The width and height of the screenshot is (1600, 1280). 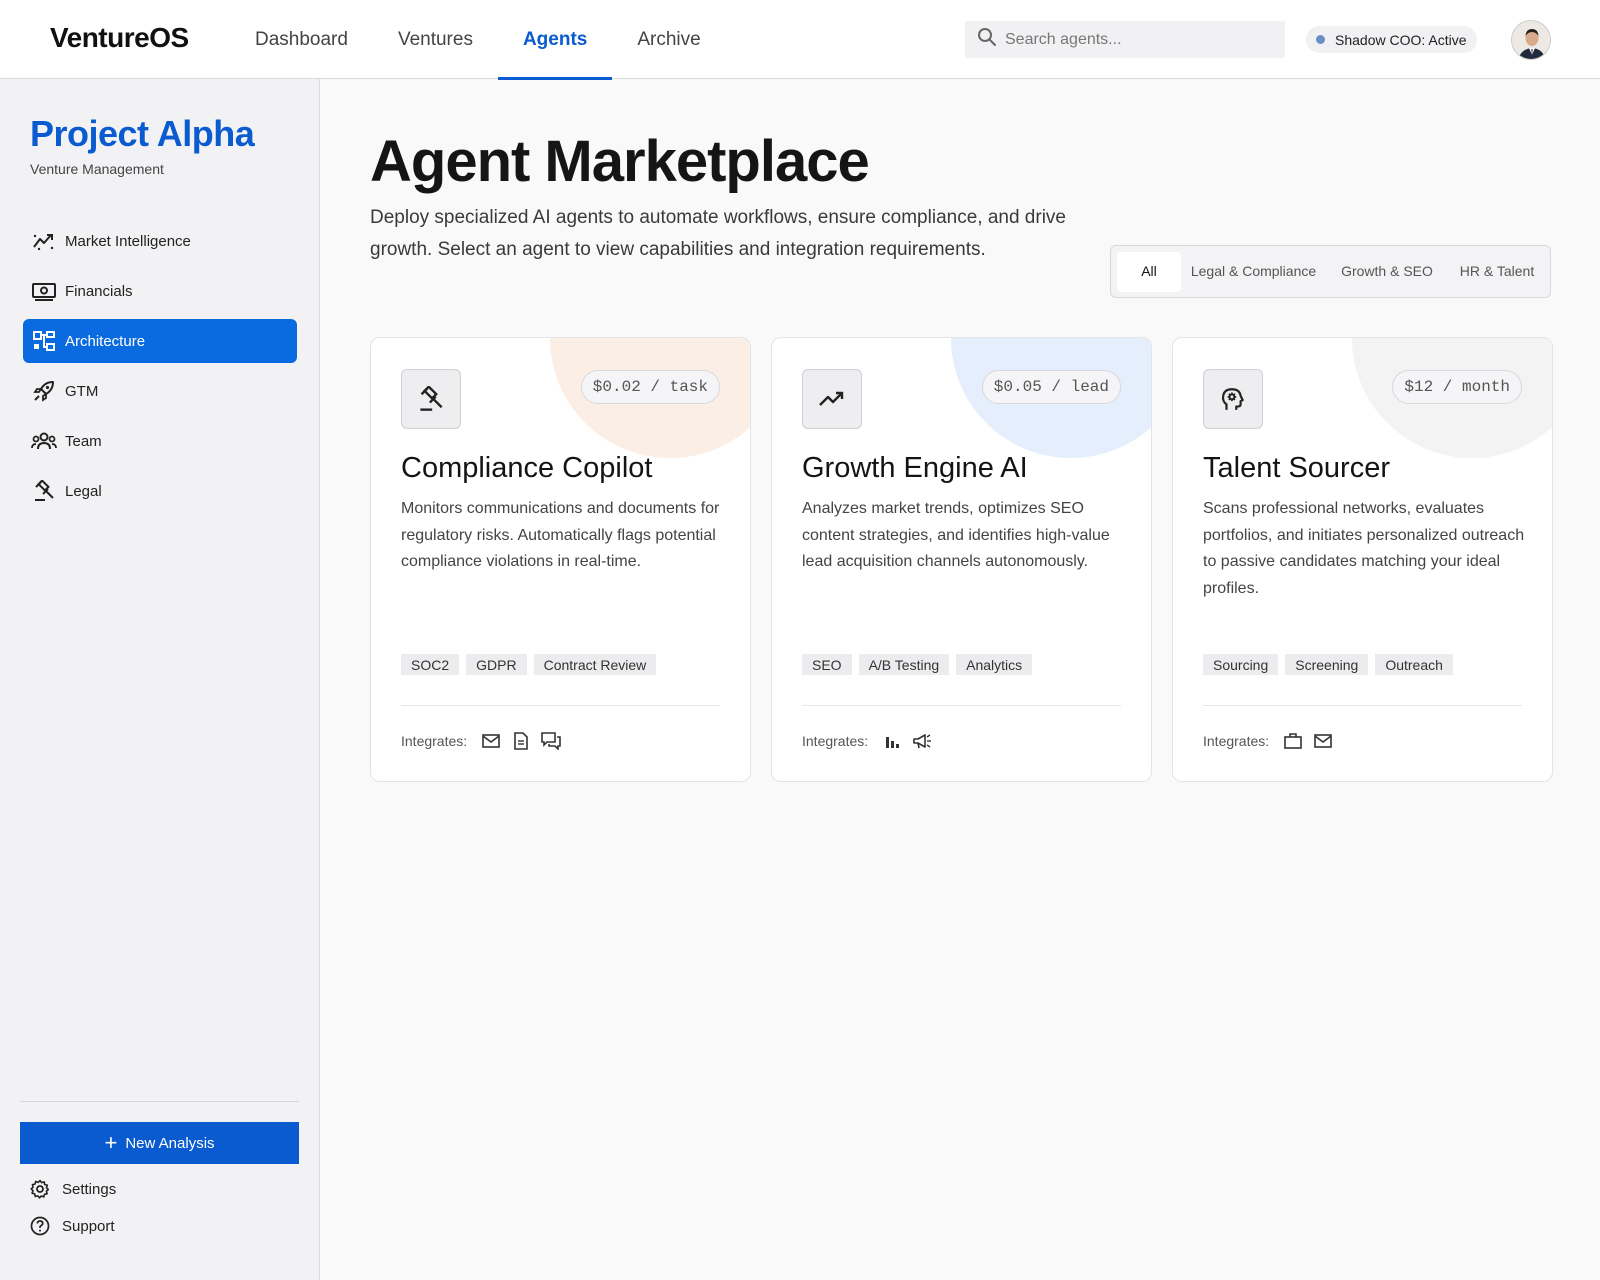 What do you see at coordinates (111, 1142) in the screenshot?
I see `plus-icon: +` at bounding box center [111, 1142].